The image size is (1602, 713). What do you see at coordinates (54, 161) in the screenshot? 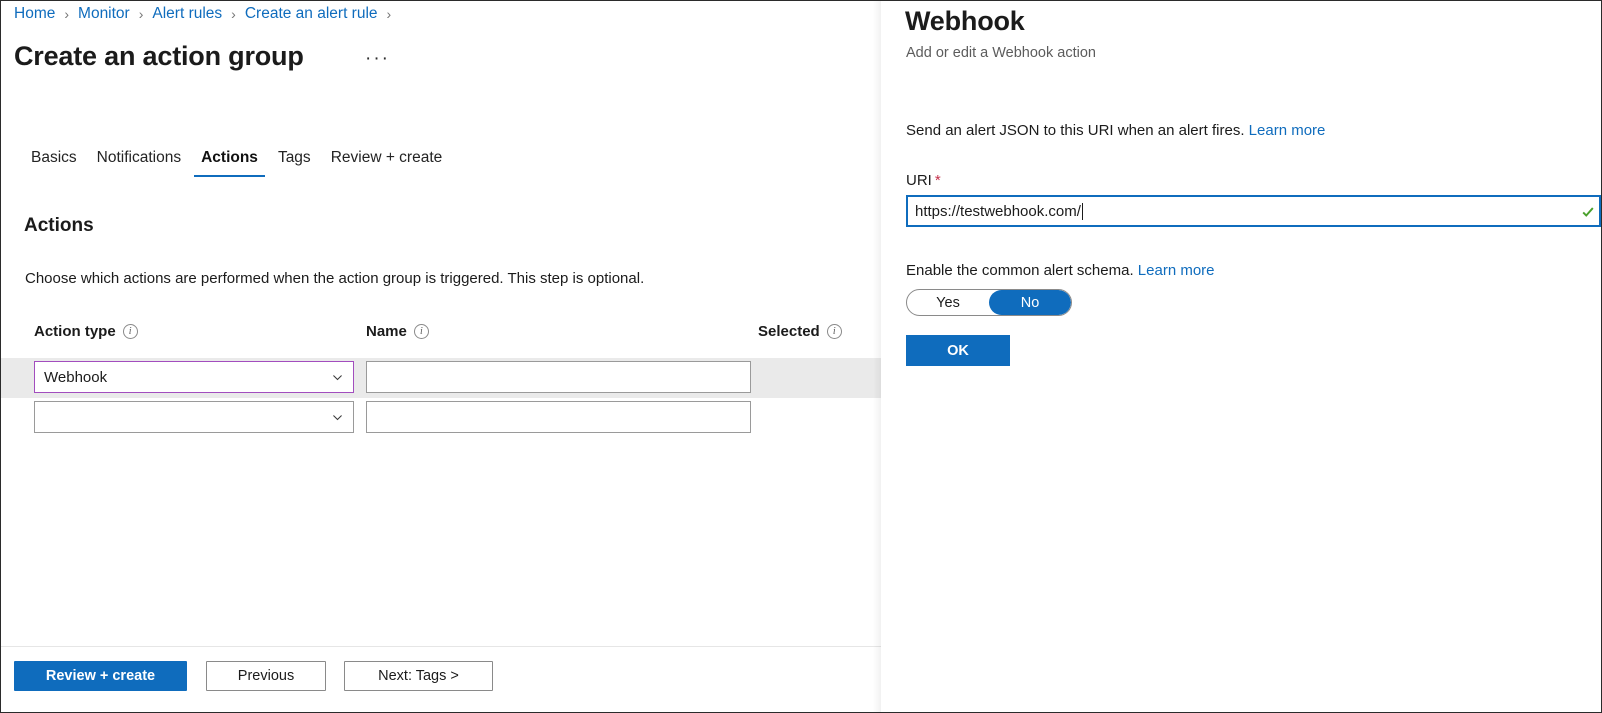
I see `tab-basics: Basics` at bounding box center [54, 161].